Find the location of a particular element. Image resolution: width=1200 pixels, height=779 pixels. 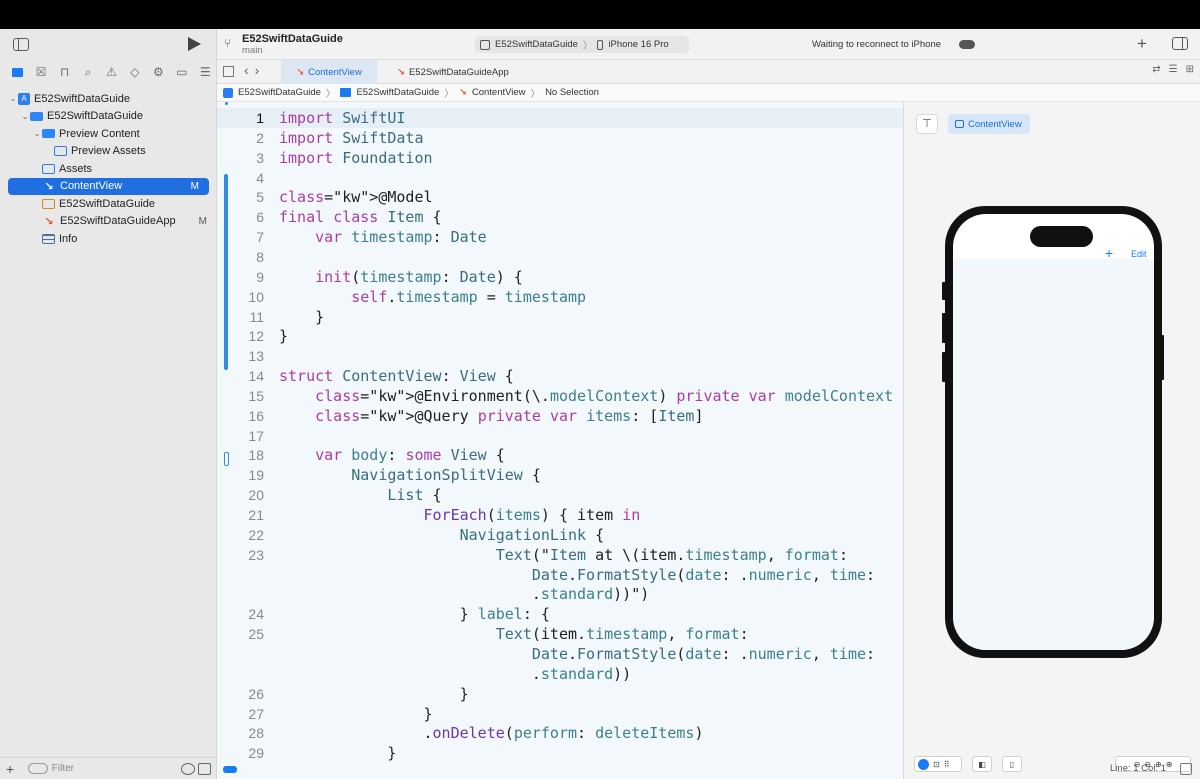

code-line: 13 is located at coordinates (560, 356).